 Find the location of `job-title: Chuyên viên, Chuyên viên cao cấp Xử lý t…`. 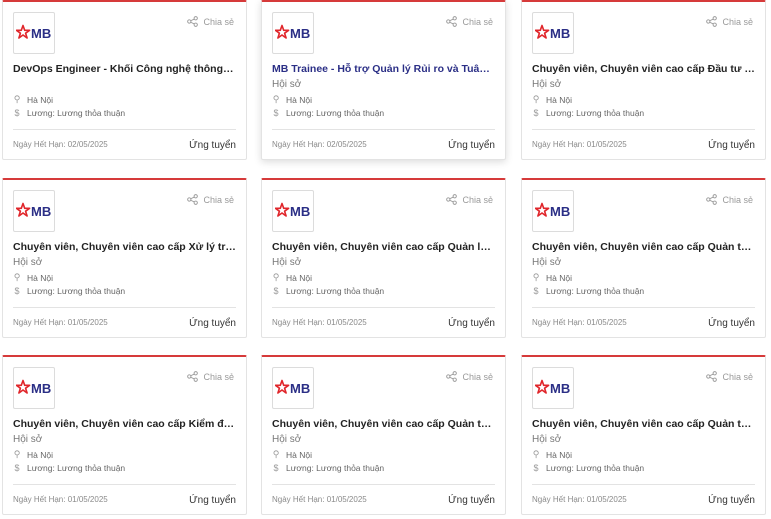

job-title: Chuyên viên, Chuyên viên cao cấp Xử lý t… is located at coordinates (124, 247).